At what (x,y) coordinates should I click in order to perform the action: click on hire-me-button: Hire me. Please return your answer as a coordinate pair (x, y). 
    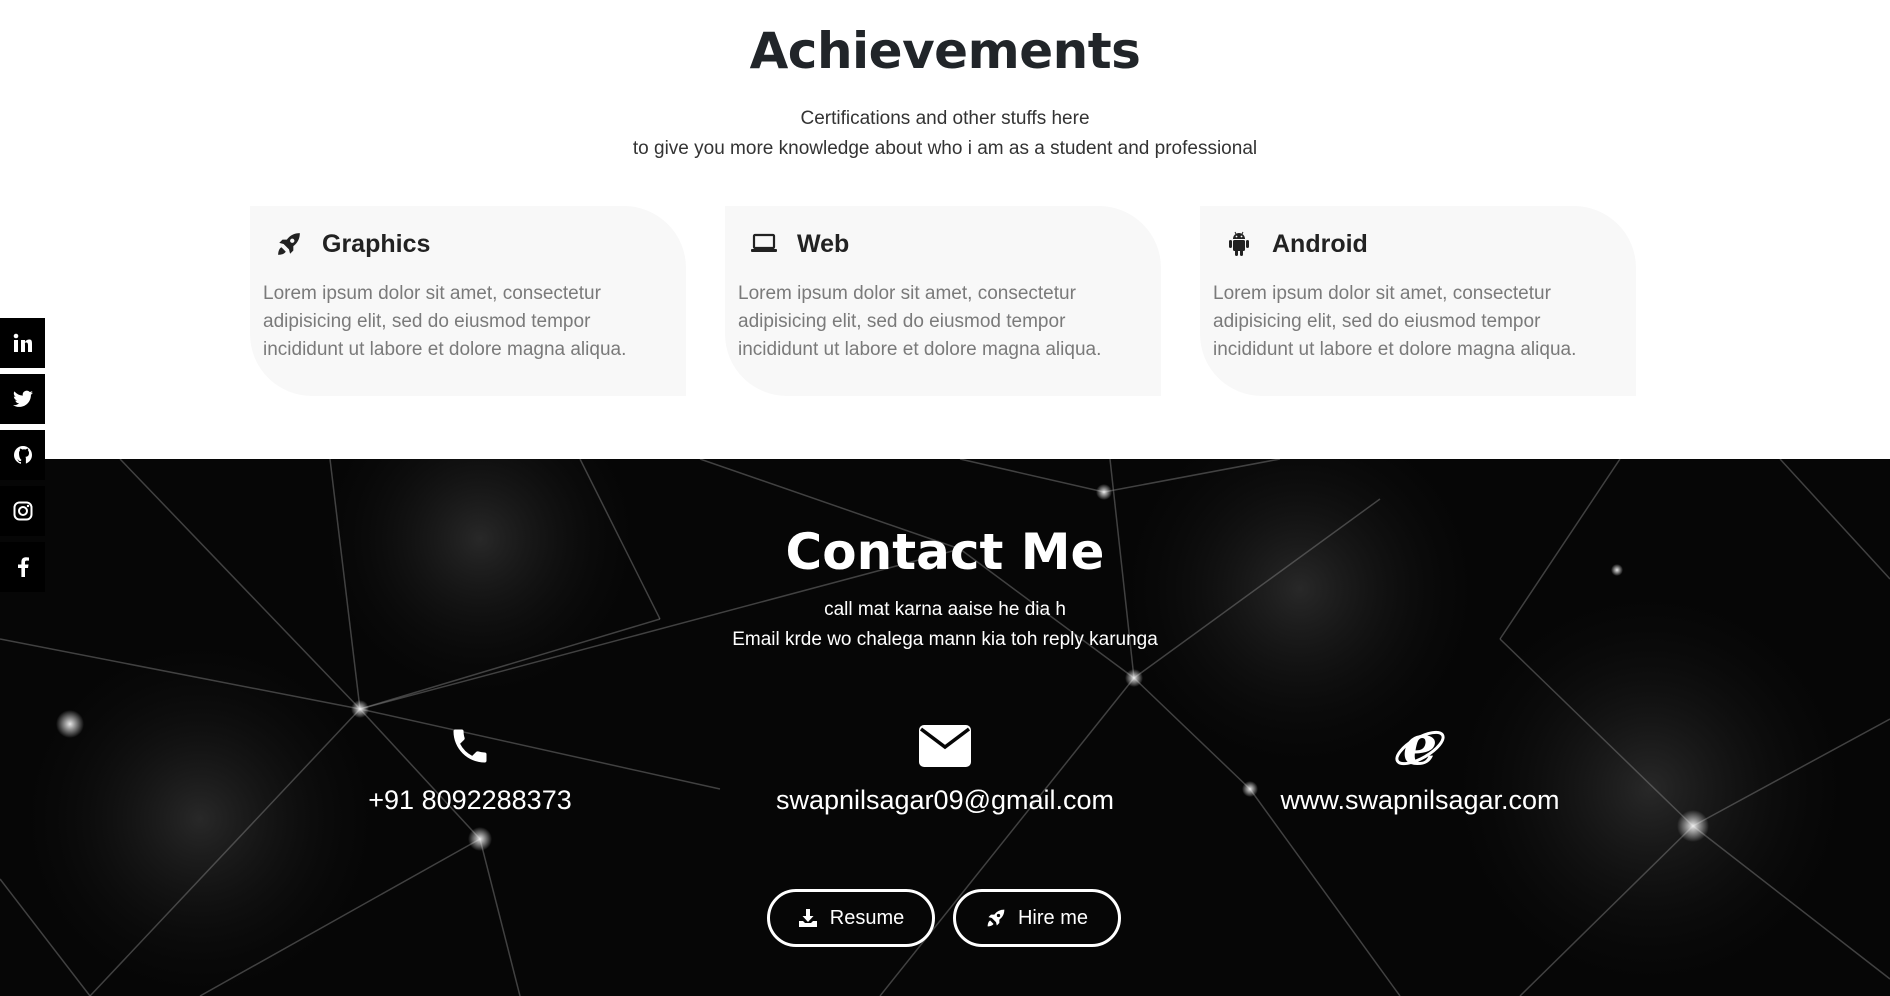
    Looking at the image, I should click on (1037, 918).